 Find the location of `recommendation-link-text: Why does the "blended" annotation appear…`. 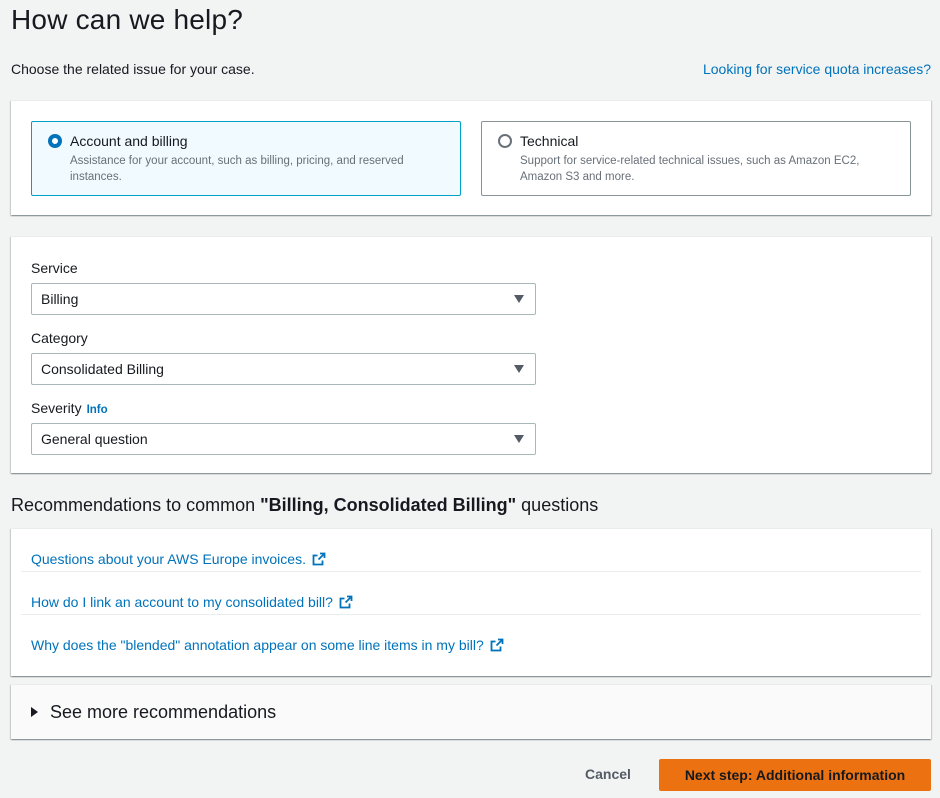

recommendation-link-text: Why does the "blended" annotation appear… is located at coordinates (257, 645).